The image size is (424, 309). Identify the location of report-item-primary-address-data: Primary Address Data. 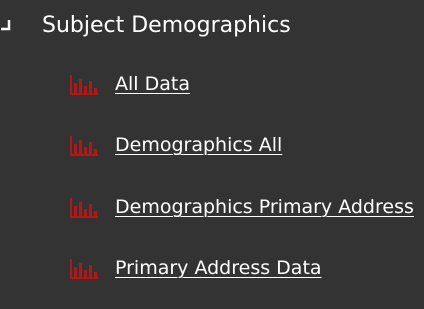
(245, 269).